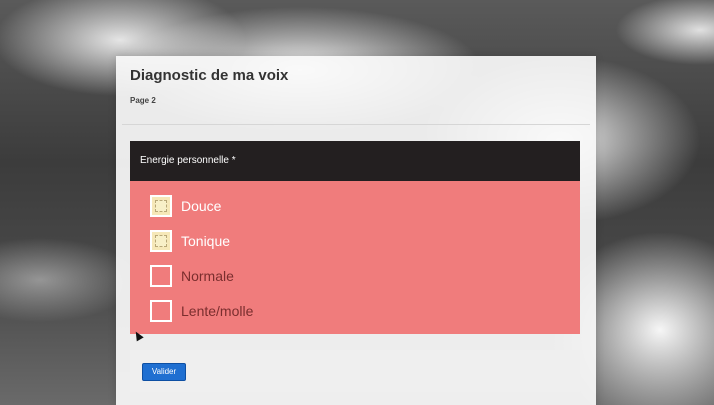 The width and height of the screenshot is (714, 405). I want to click on option-normale: Normale, so click(192, 276).